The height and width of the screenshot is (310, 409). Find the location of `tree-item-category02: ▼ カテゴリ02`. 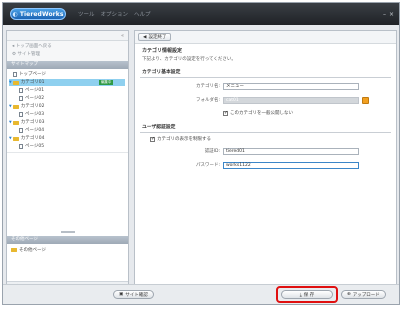

tree-item-category02: ▼ カテゴリ02 is located at coordinates (26, 106).